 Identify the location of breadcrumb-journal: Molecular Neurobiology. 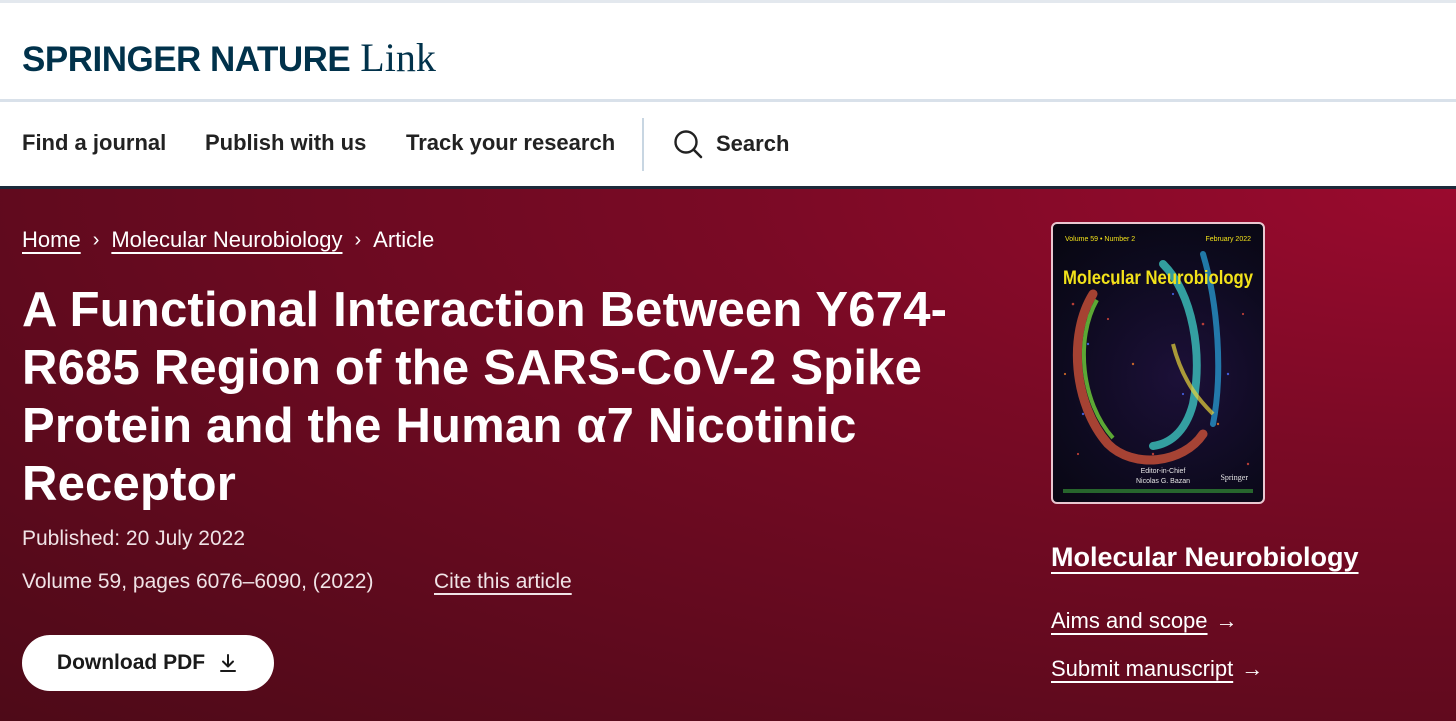
(226, 240).